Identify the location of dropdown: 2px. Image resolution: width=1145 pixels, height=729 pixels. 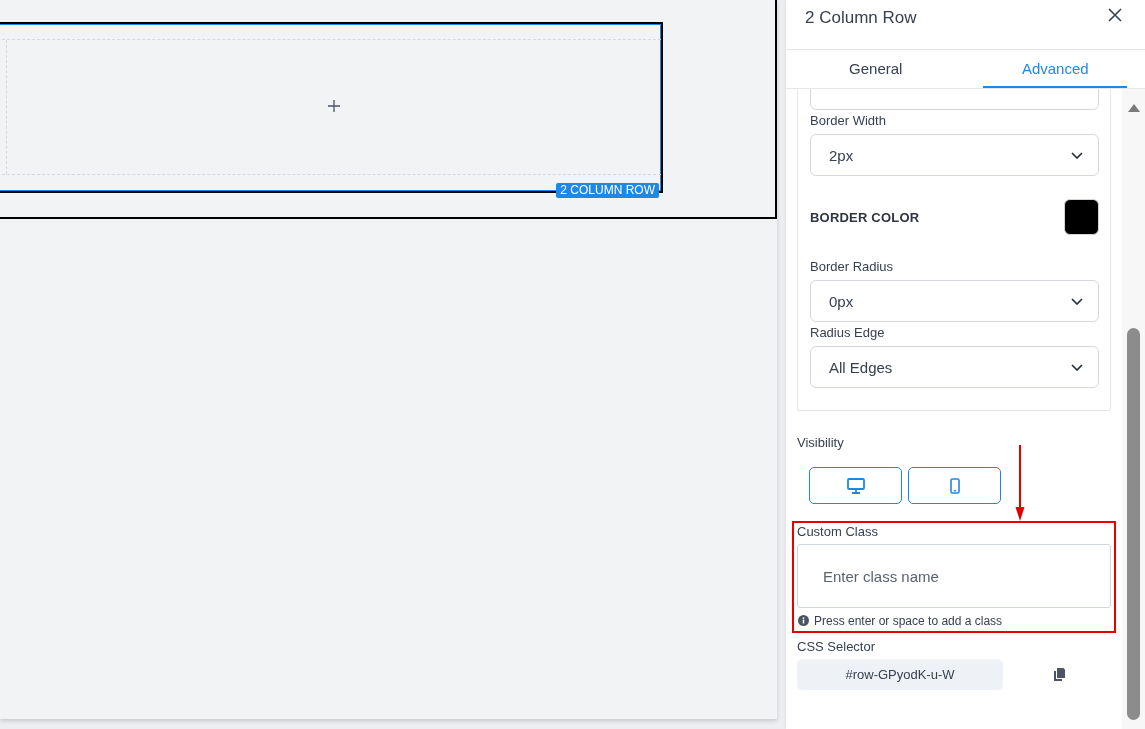
(954, 155).